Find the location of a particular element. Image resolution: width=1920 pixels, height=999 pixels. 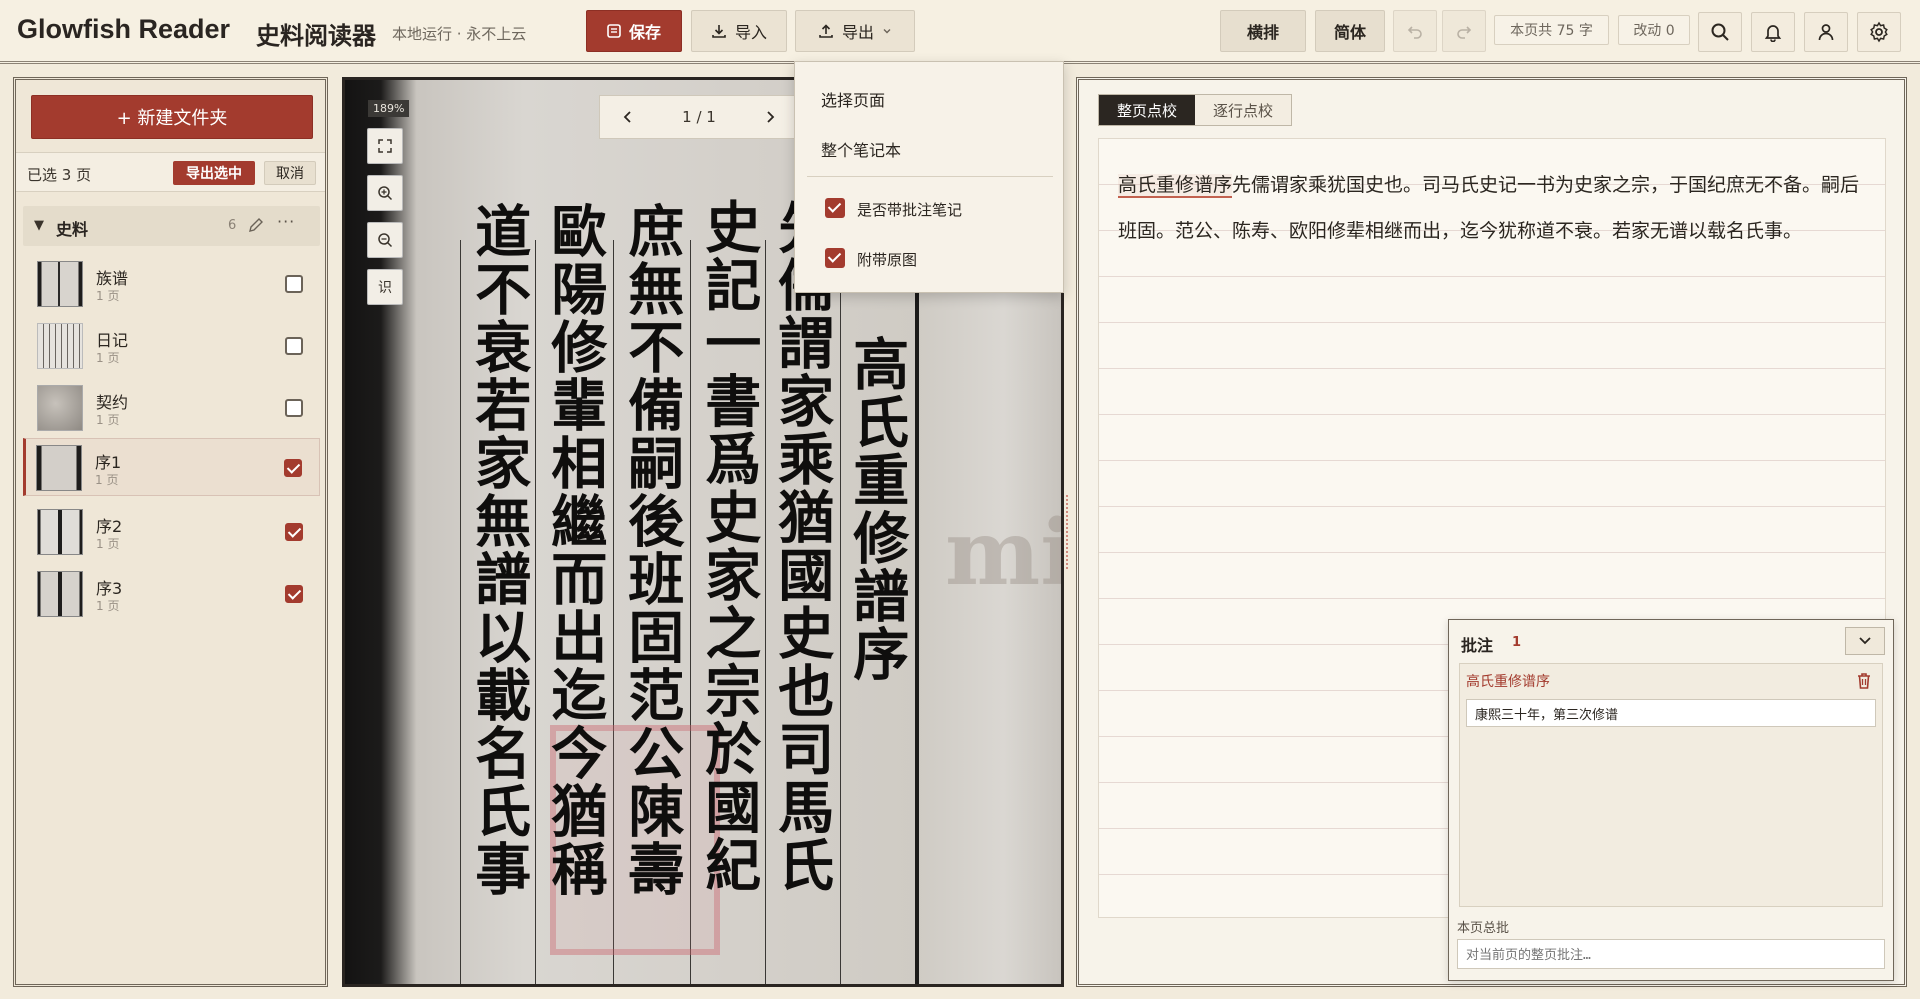

include-annotations-checkbox is located at coordinates (835, 208).